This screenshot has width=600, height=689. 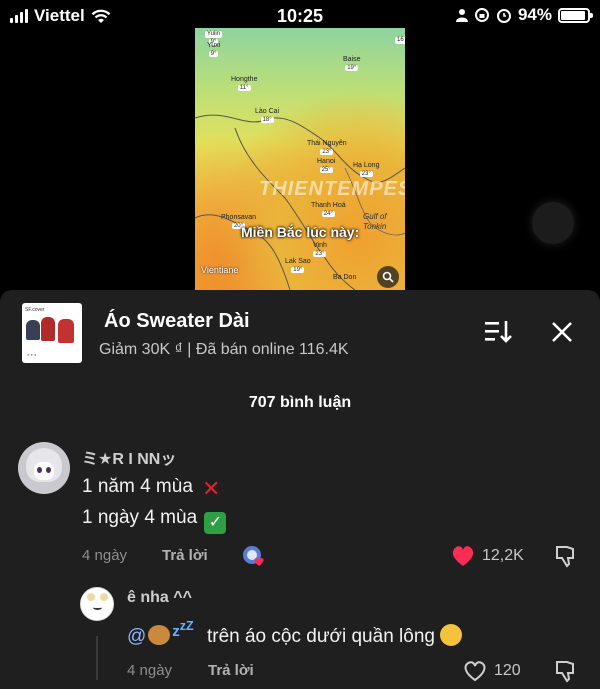 I want to click on alarm-icon, so click(x=503, y=16).